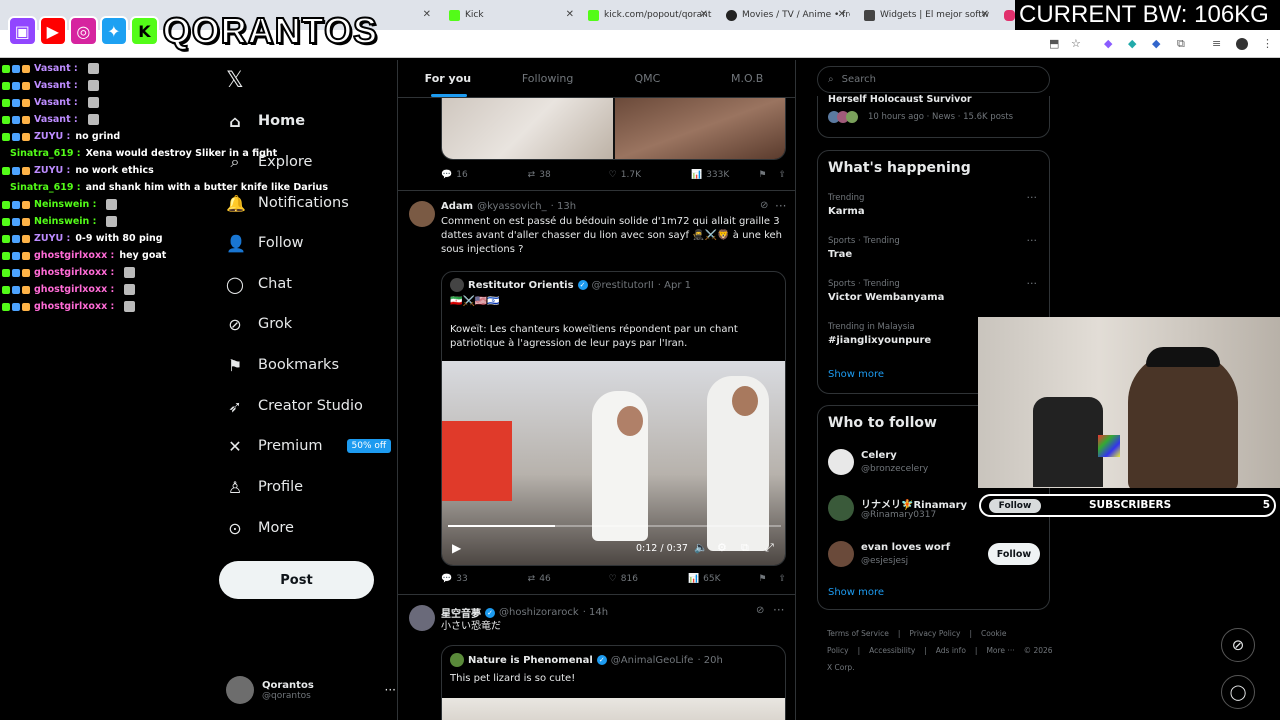 Image resolution: width=1280 pixels, height=720 pixels. I want to click on suggestion-name: Celery, so click(879, 455).